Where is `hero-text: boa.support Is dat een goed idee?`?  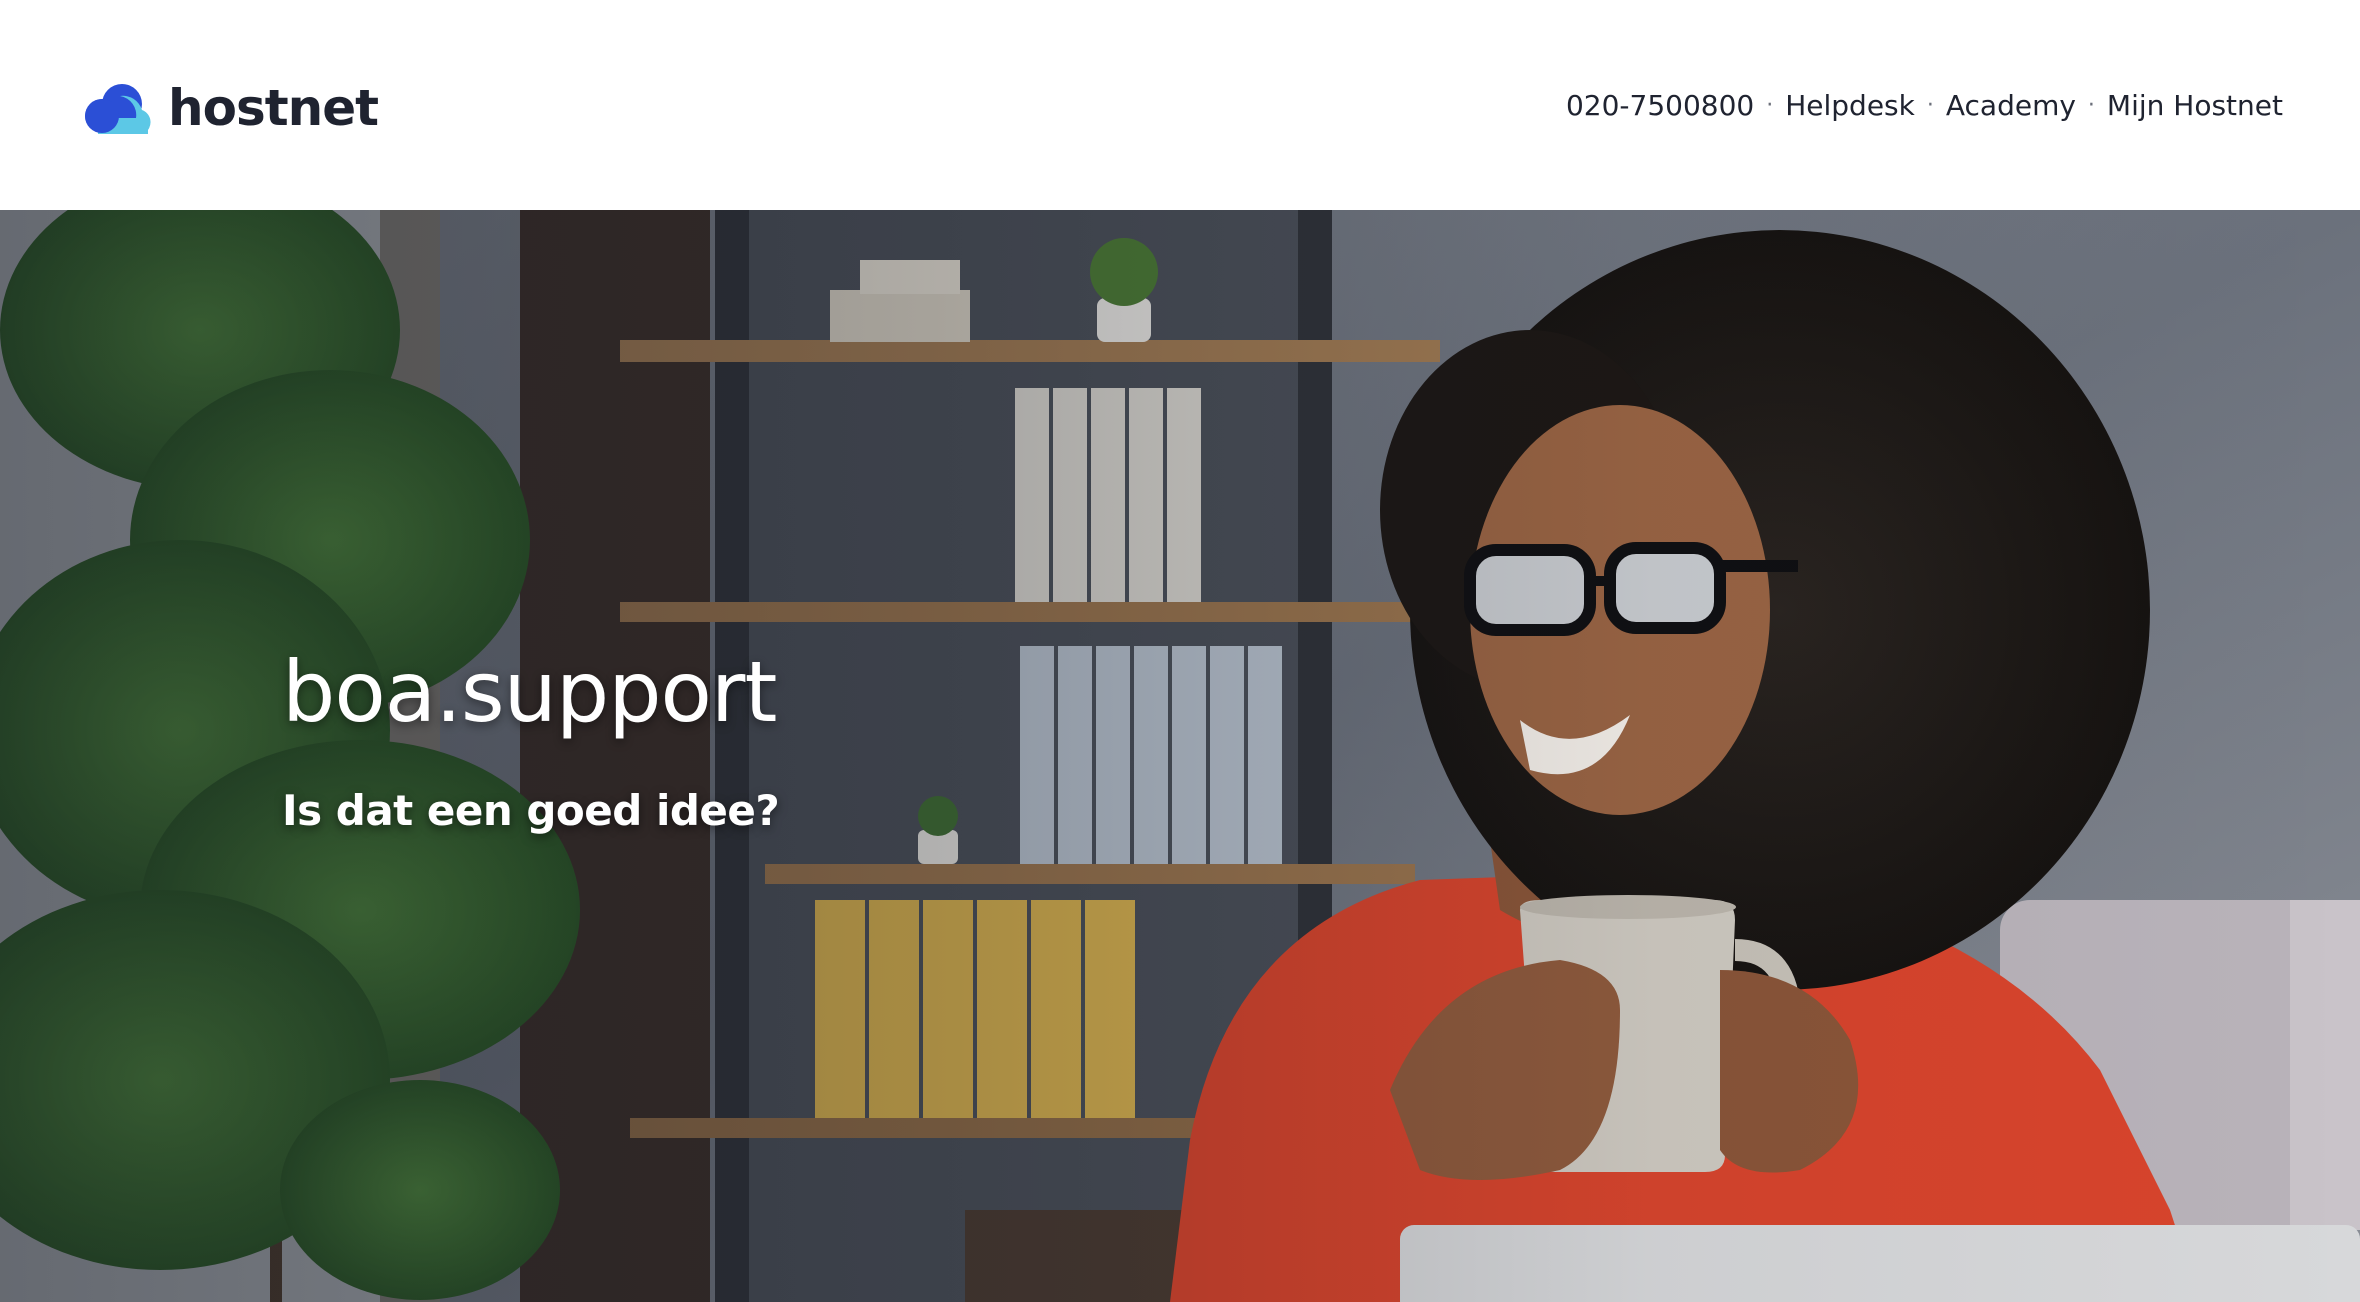
hero-text: boa.support Is dat een goed idee? is located at coordinates (531, 739).